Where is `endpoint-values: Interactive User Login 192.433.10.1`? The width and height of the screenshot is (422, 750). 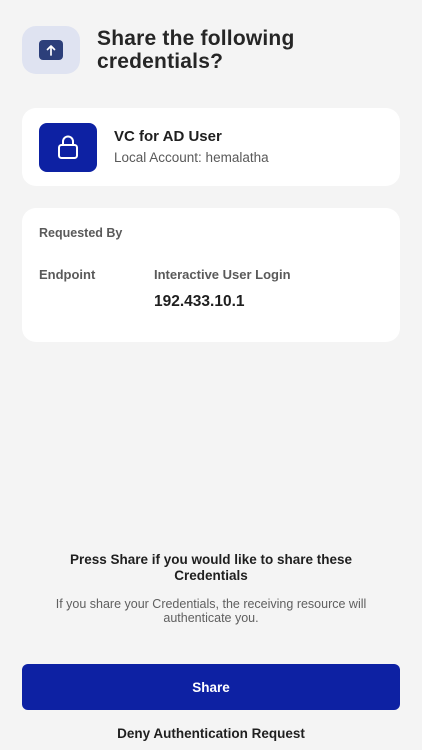 endpoint-values: Interactive User Login 192.433.10.1 is located at coordinates (222, 289).